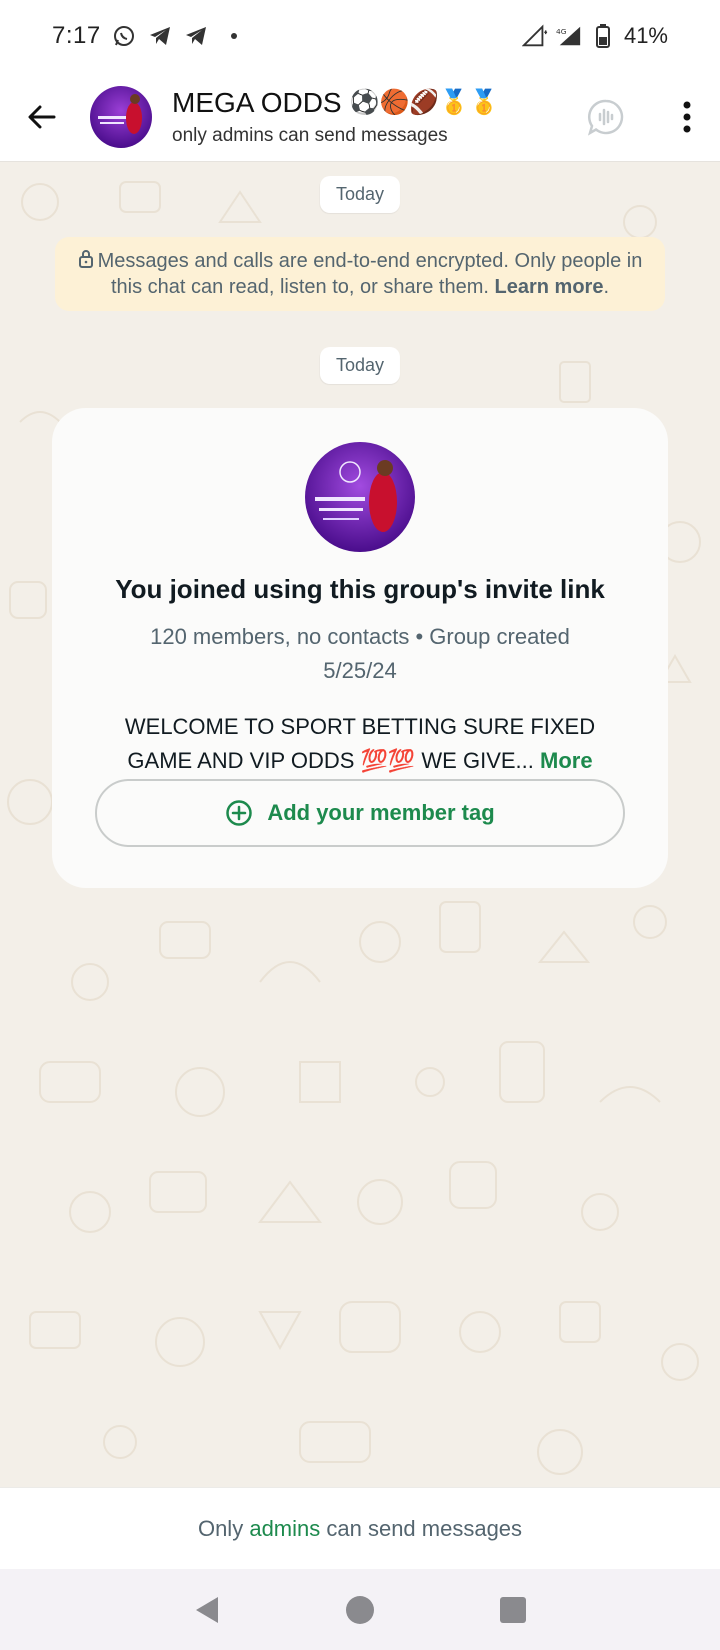 The height and width of the screenshot is (1650, 720). I want to click on whatsapp-icon, so click(124, 36).